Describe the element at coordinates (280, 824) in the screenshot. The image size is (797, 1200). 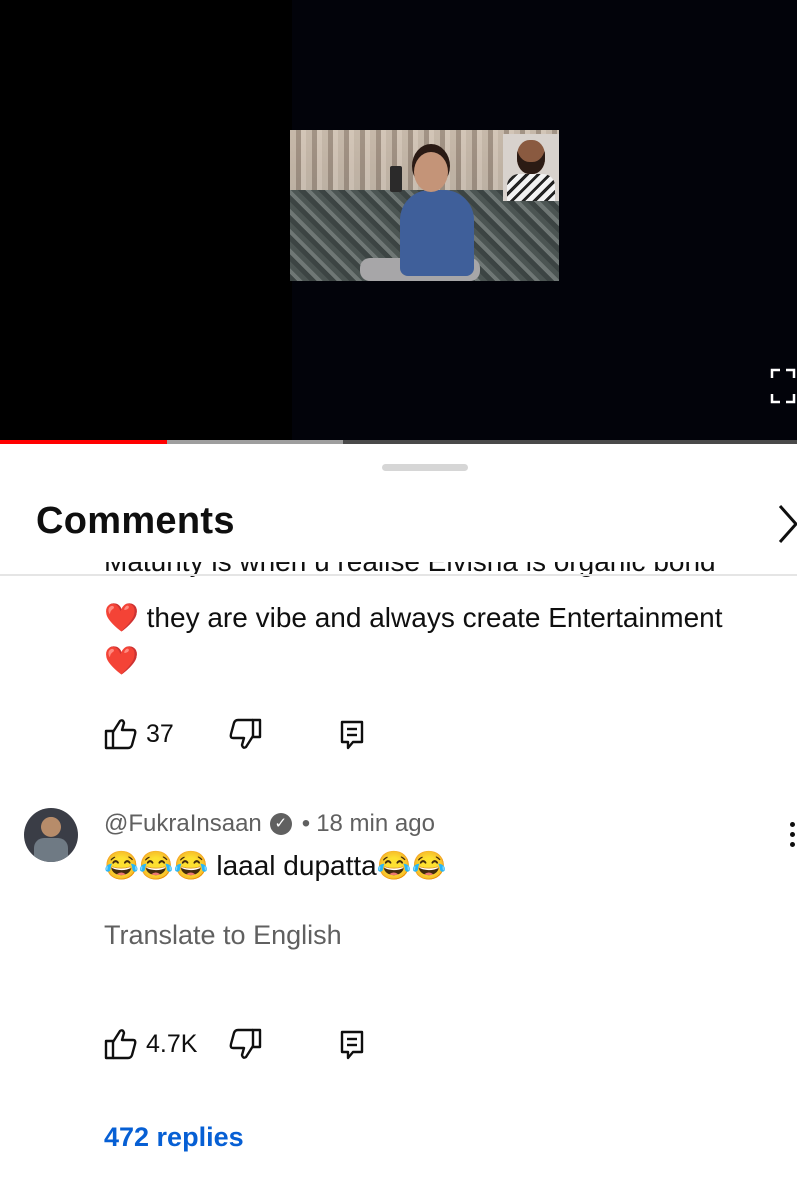
I see `verified-check-icon: ✓` at that location.